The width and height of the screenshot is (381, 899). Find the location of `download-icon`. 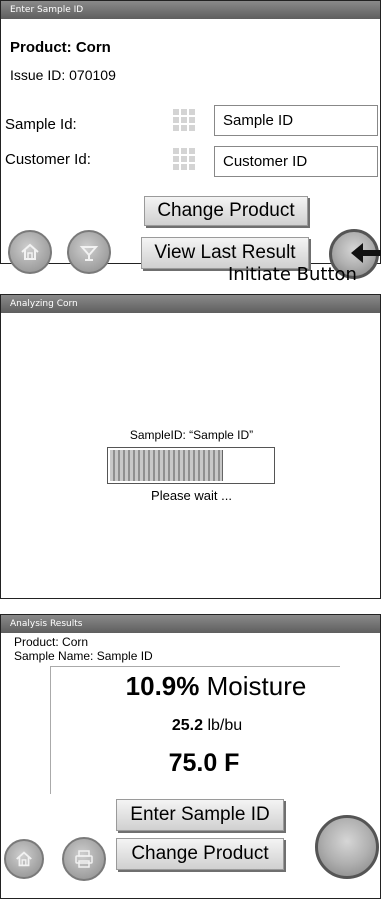

download-icon is located at coordinates (89, 253).